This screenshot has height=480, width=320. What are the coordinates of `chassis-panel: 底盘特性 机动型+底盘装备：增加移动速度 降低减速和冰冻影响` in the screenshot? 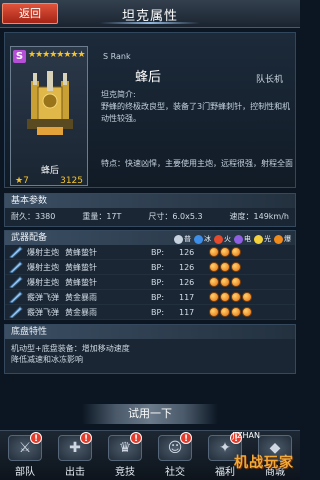 It's located at (150, 349).